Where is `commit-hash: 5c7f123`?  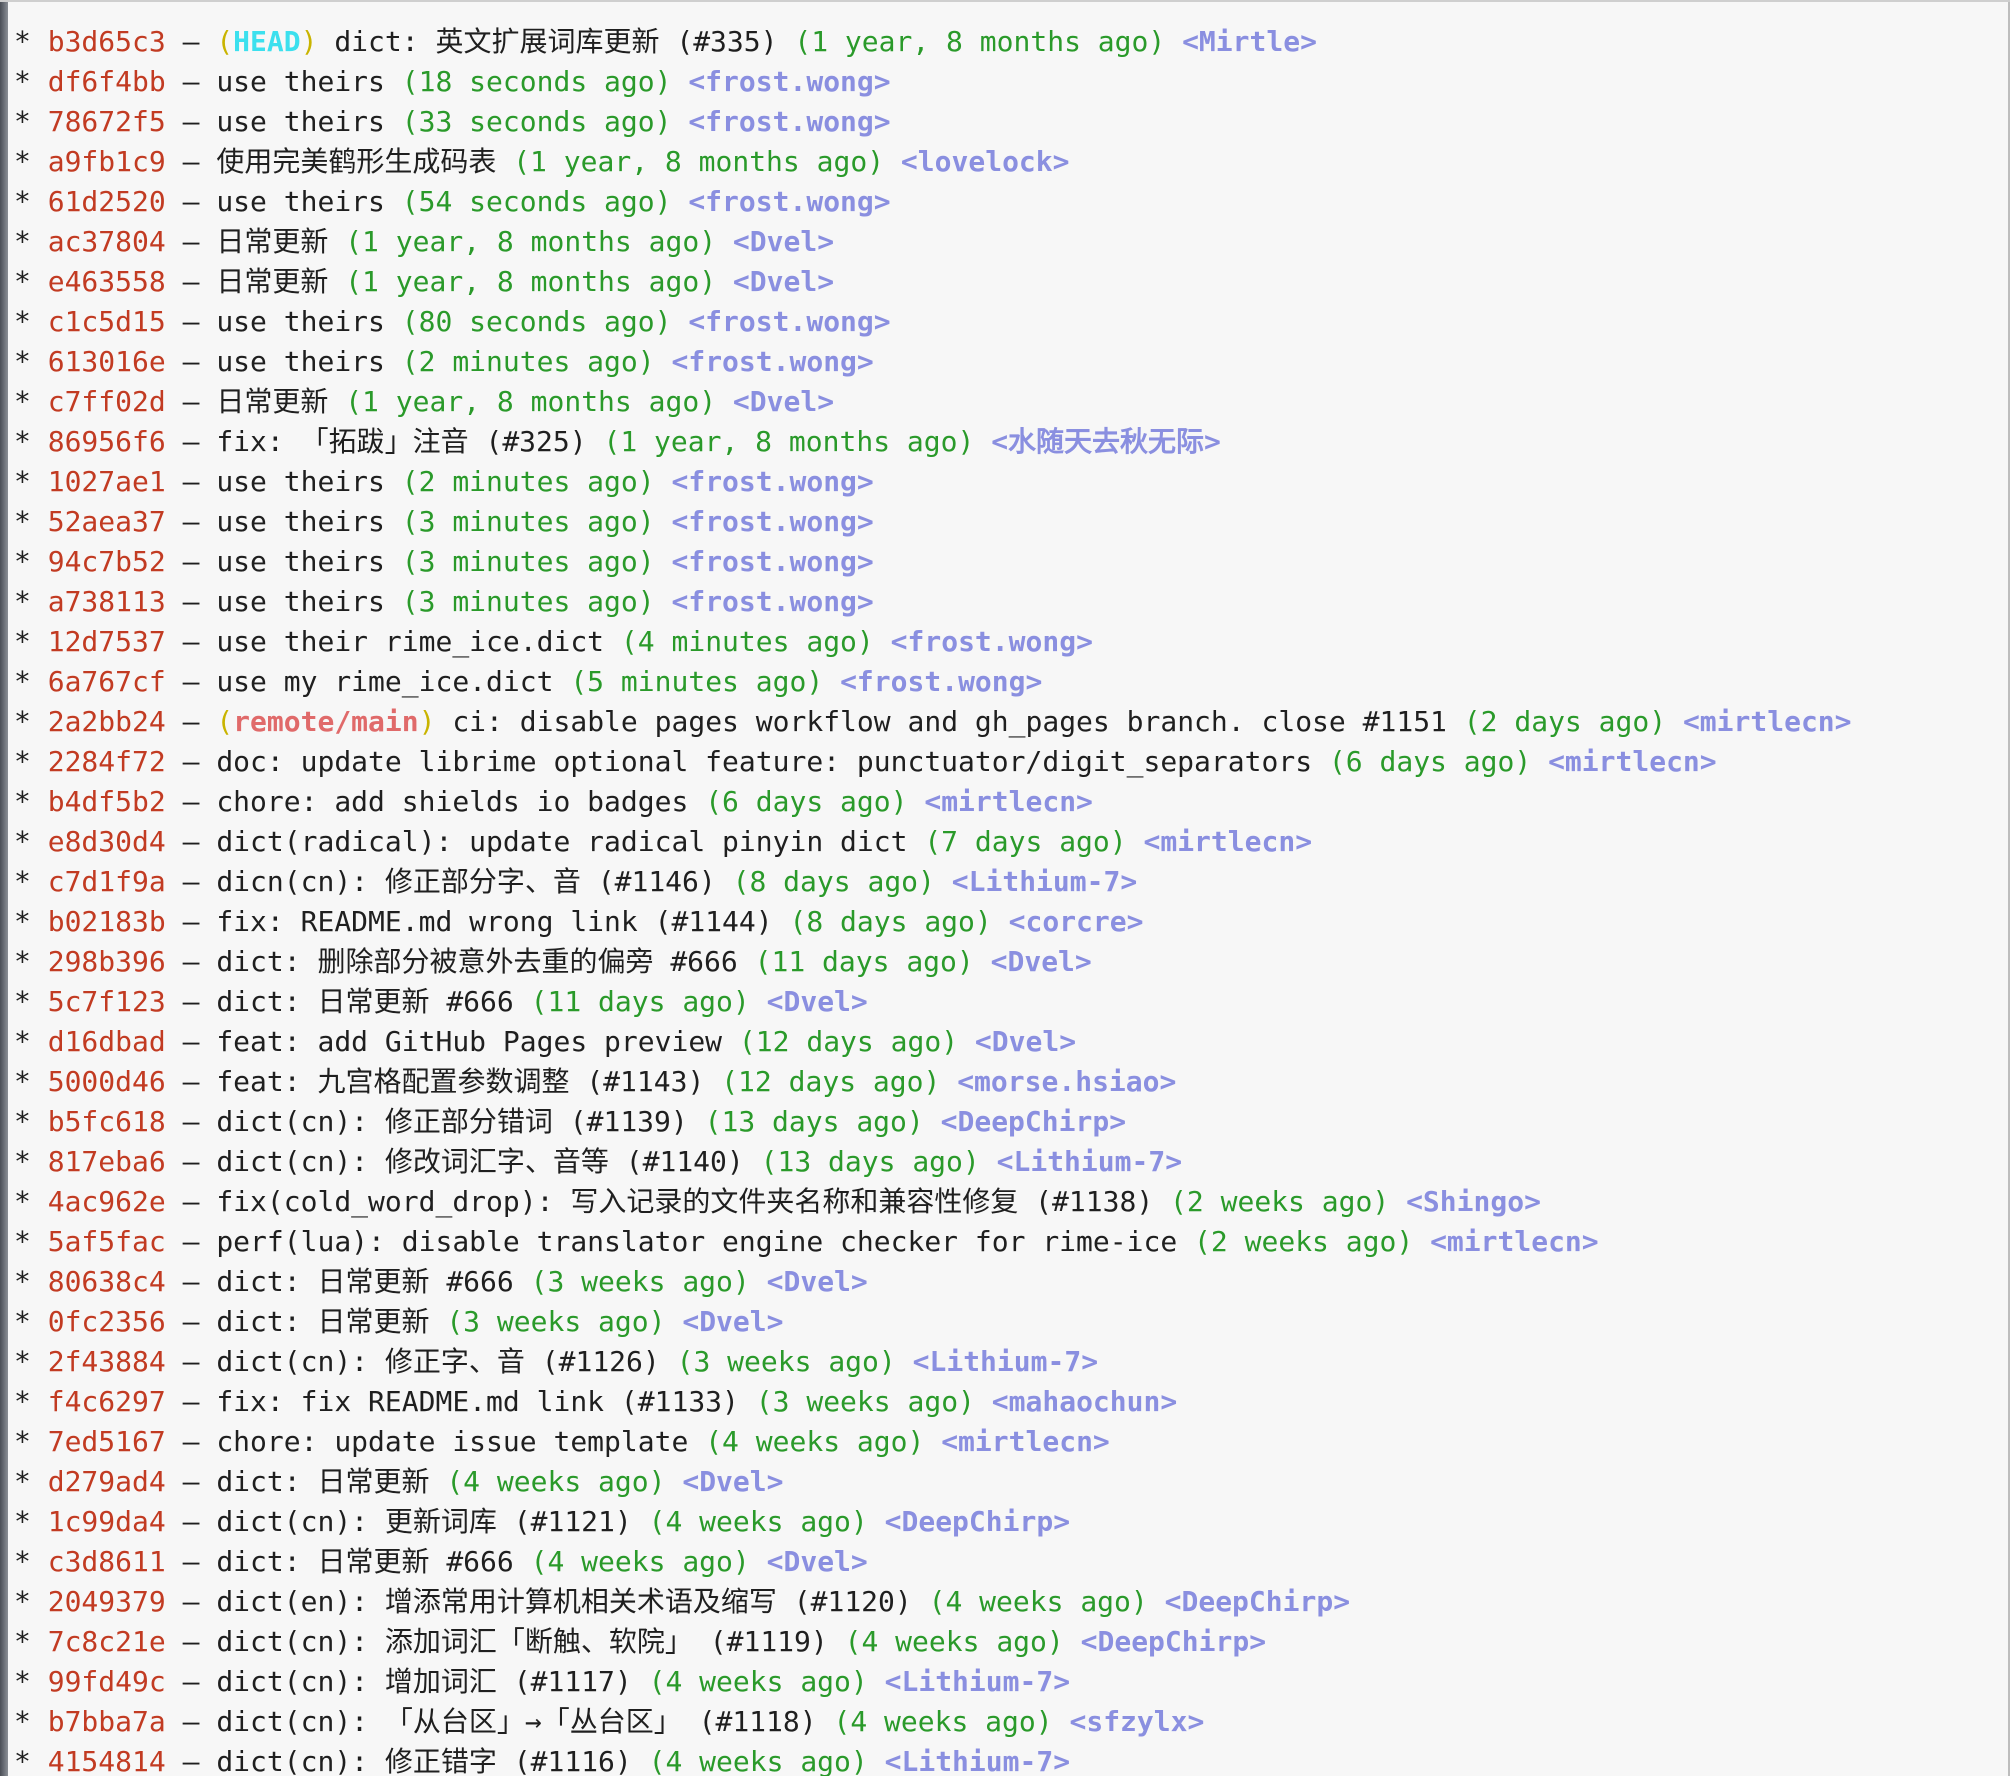
commit-hash: 5c7f123 is located at coordinates (107, 1001).